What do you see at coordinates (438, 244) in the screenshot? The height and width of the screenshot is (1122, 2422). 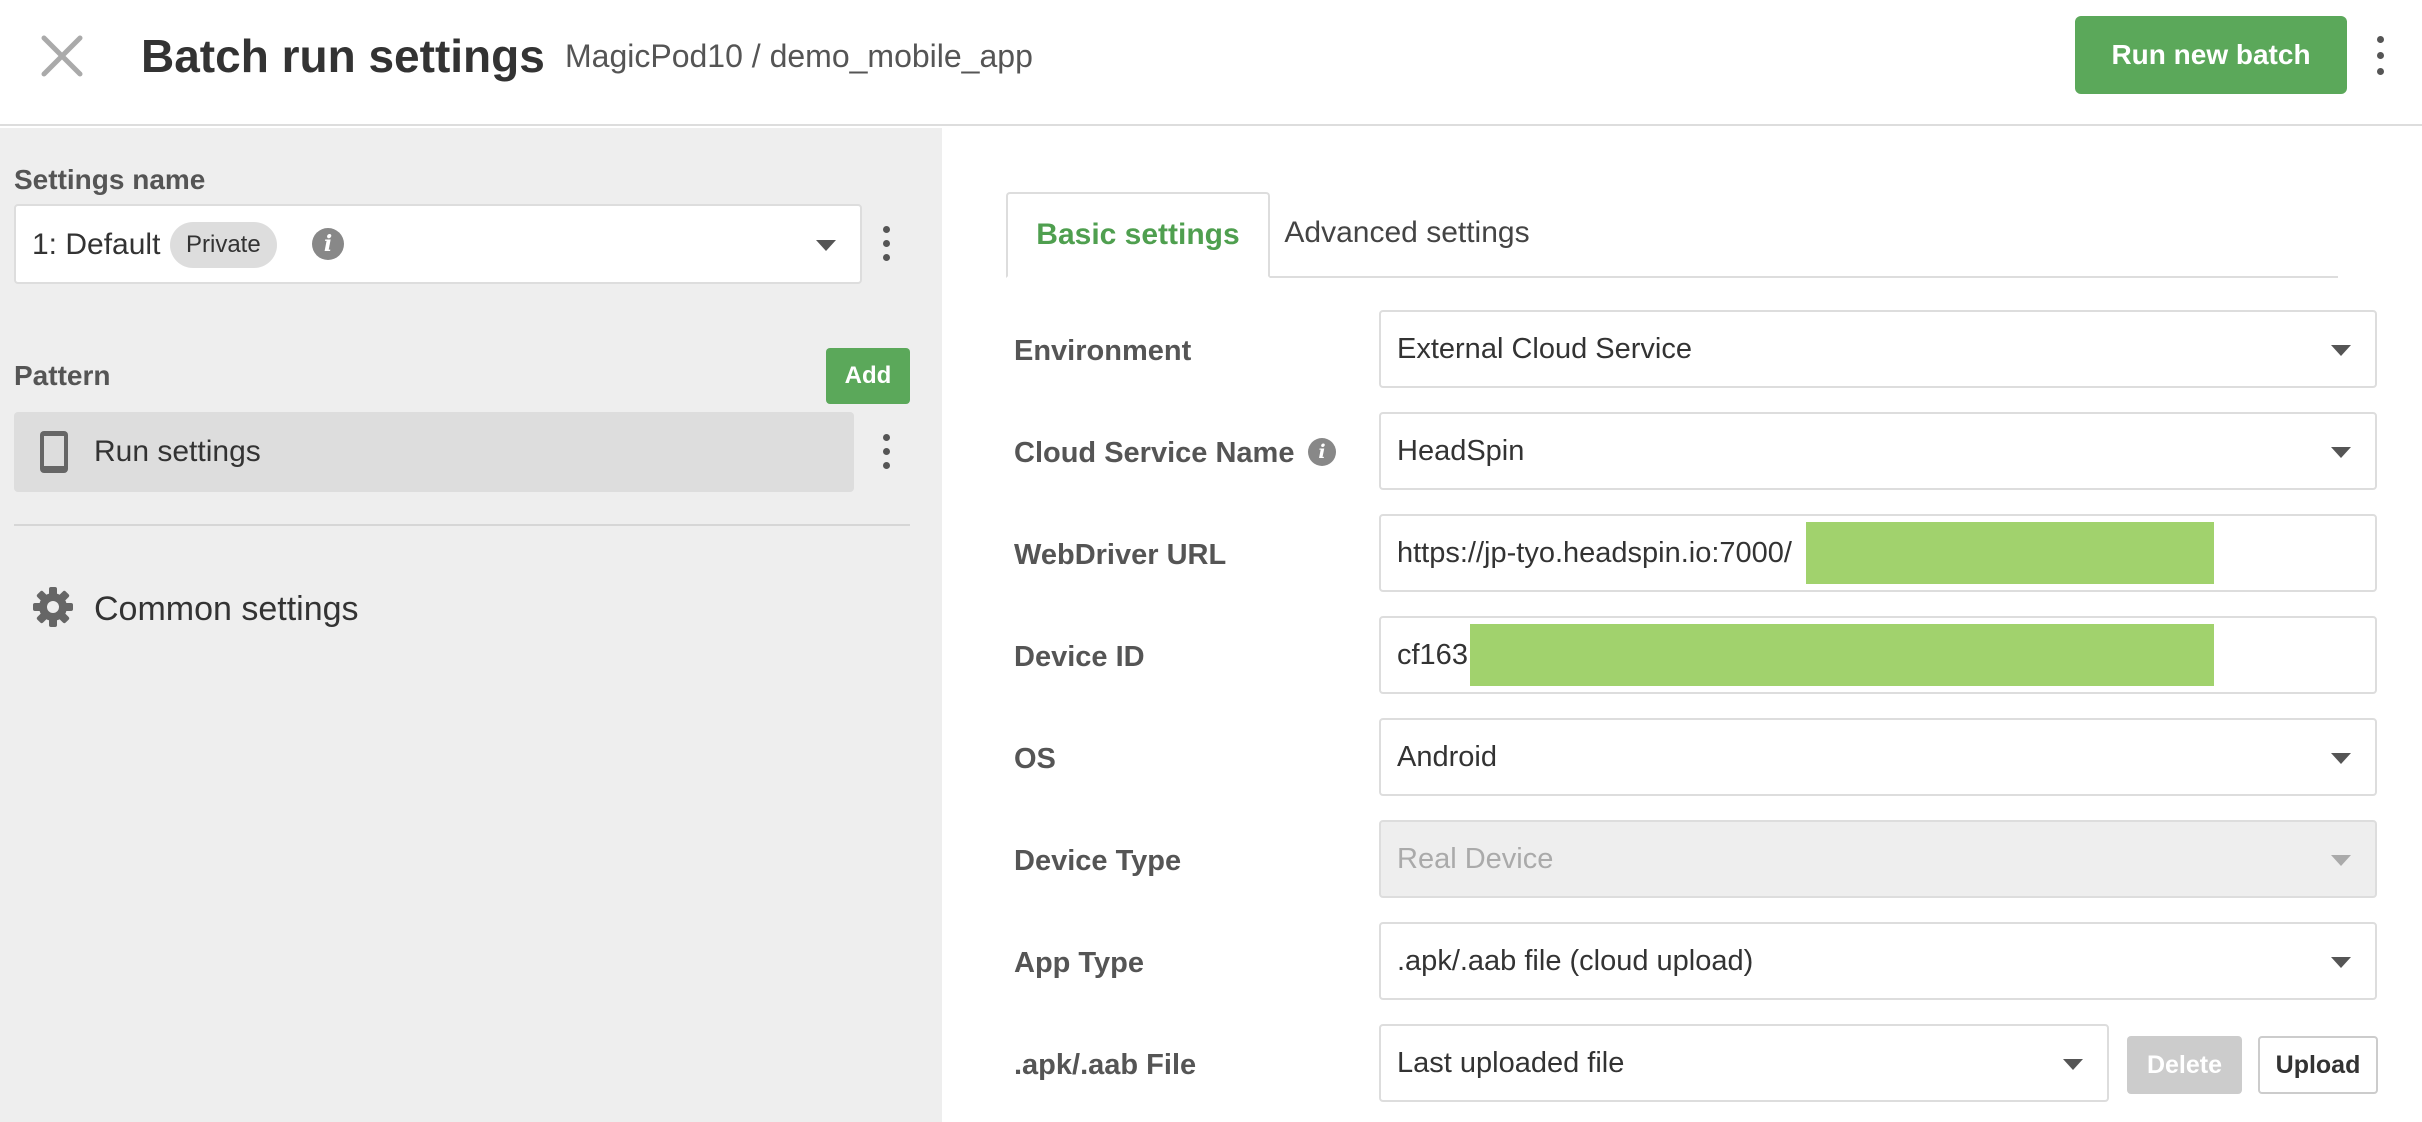 I see `settings-name-select: 1: Default Private i` at bounding box center [438, 244].